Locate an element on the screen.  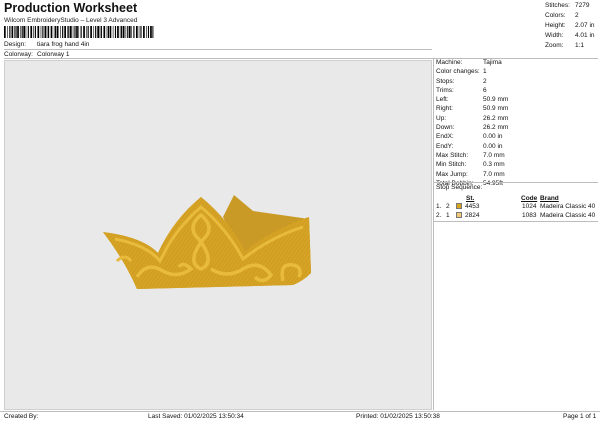
colorway-label: Colorway: is located at coordinates (18, 54).